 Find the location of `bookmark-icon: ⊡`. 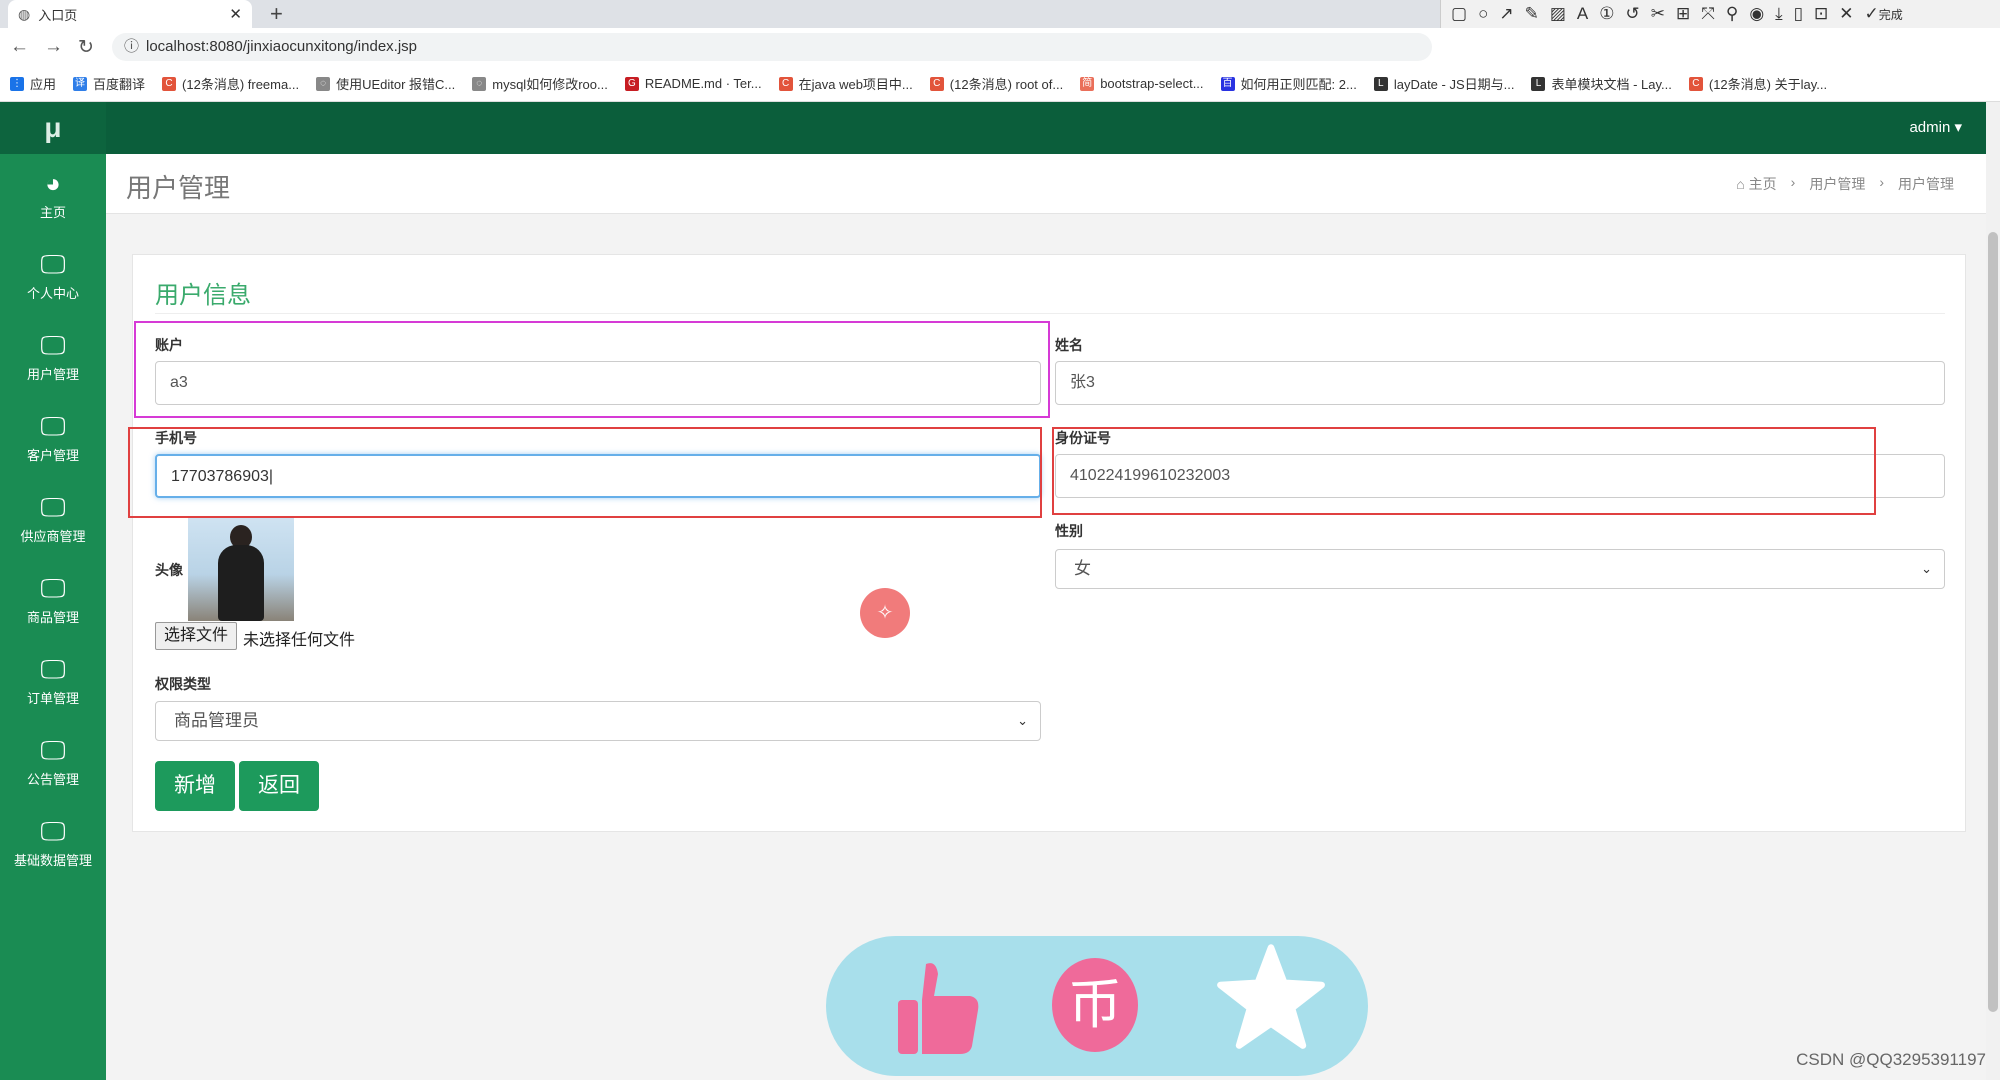

bookmark-icon: ⊡ is located at coordinates (1821, 14).